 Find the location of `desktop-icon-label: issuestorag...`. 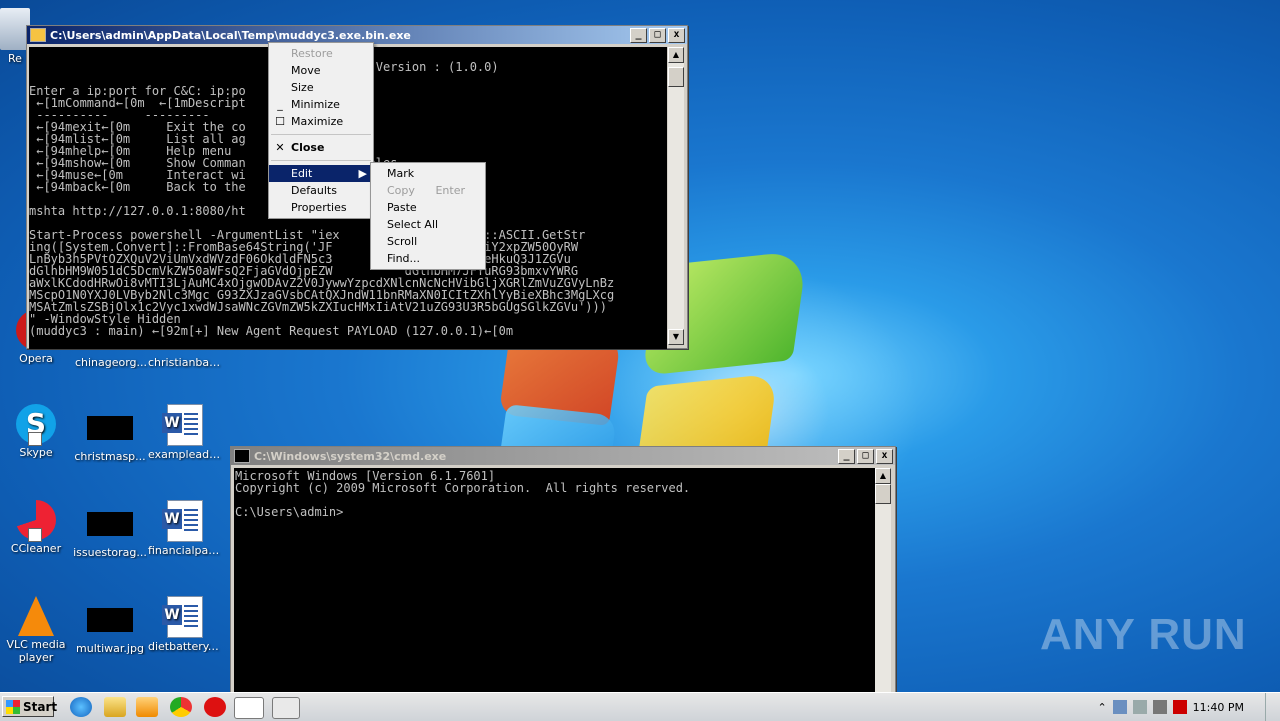

desktop-icon-label: issuestorag... is located at coordinates (110, 552).